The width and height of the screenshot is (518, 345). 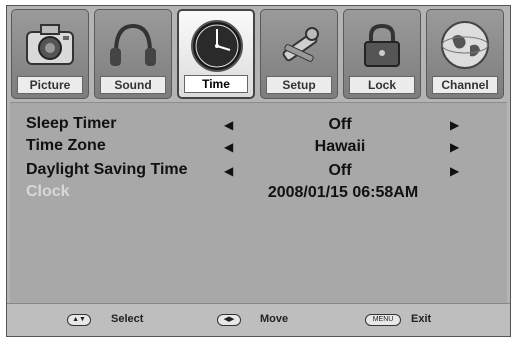 What do you see at coordinates (258, 319) in the screenshot?
I see `footer-hints: ▲▼ Select ◀▶ Move MENU Exit` at bounding box center [258, 319].